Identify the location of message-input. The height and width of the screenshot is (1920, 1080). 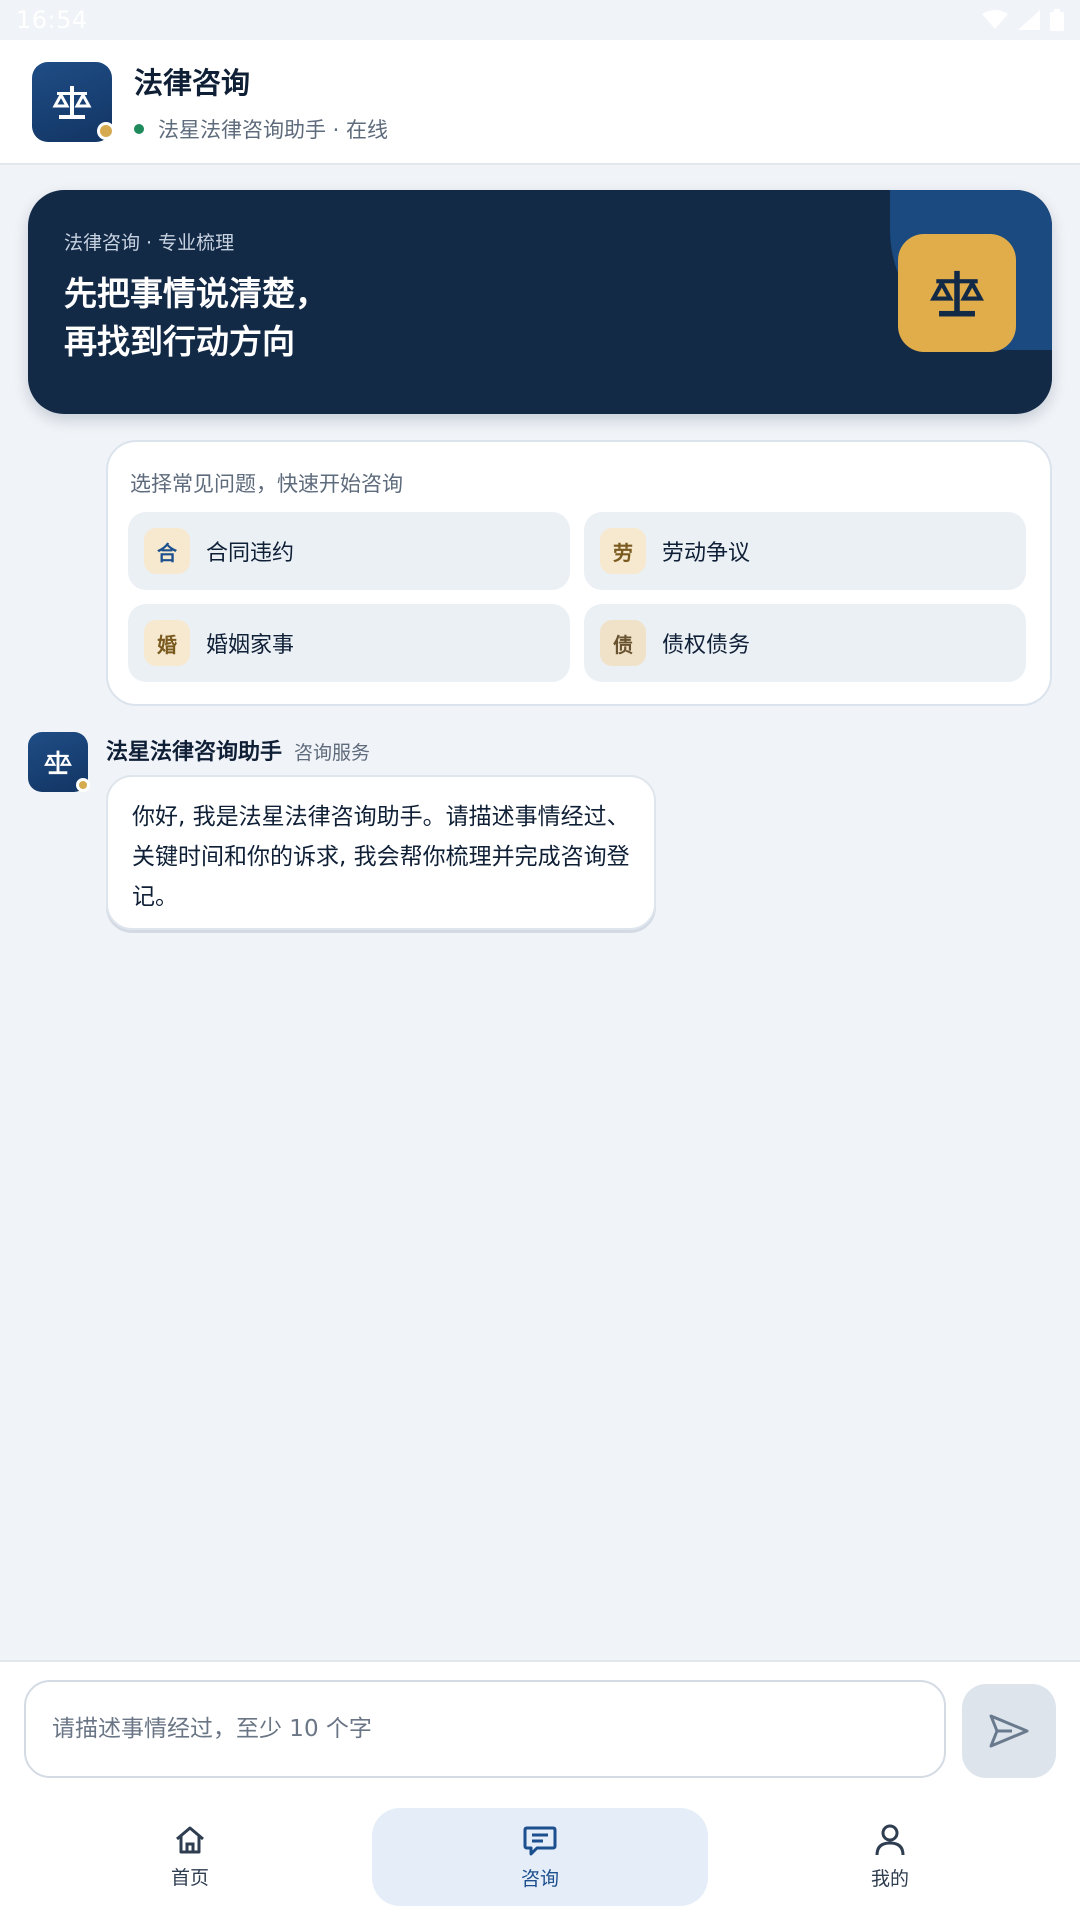
(485, 1729).